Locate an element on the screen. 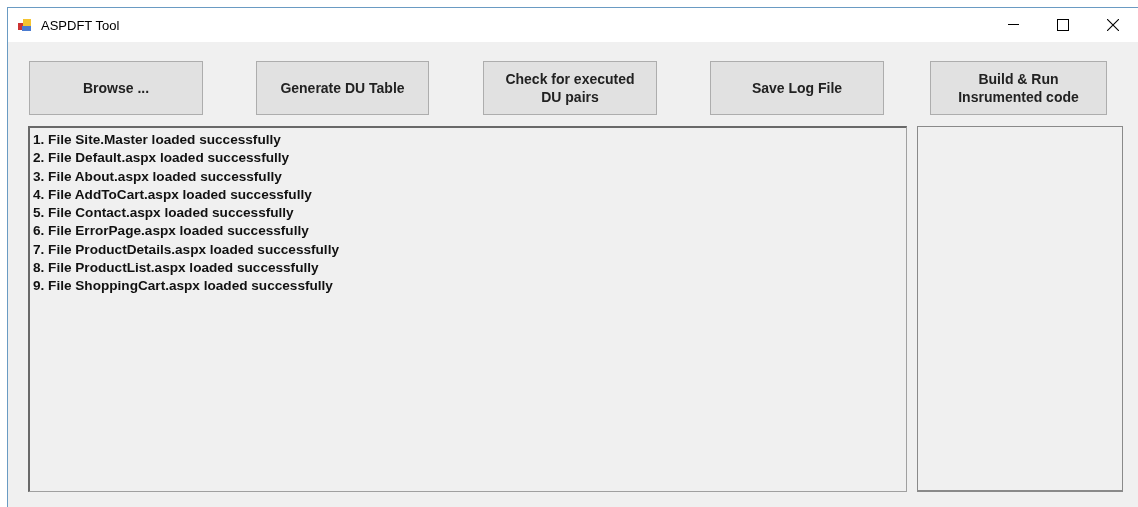 The width and height of the screenshot is (1138, 507). log-line: 3. File About.aspx loaded successfully is located at coordinates (158, 176).